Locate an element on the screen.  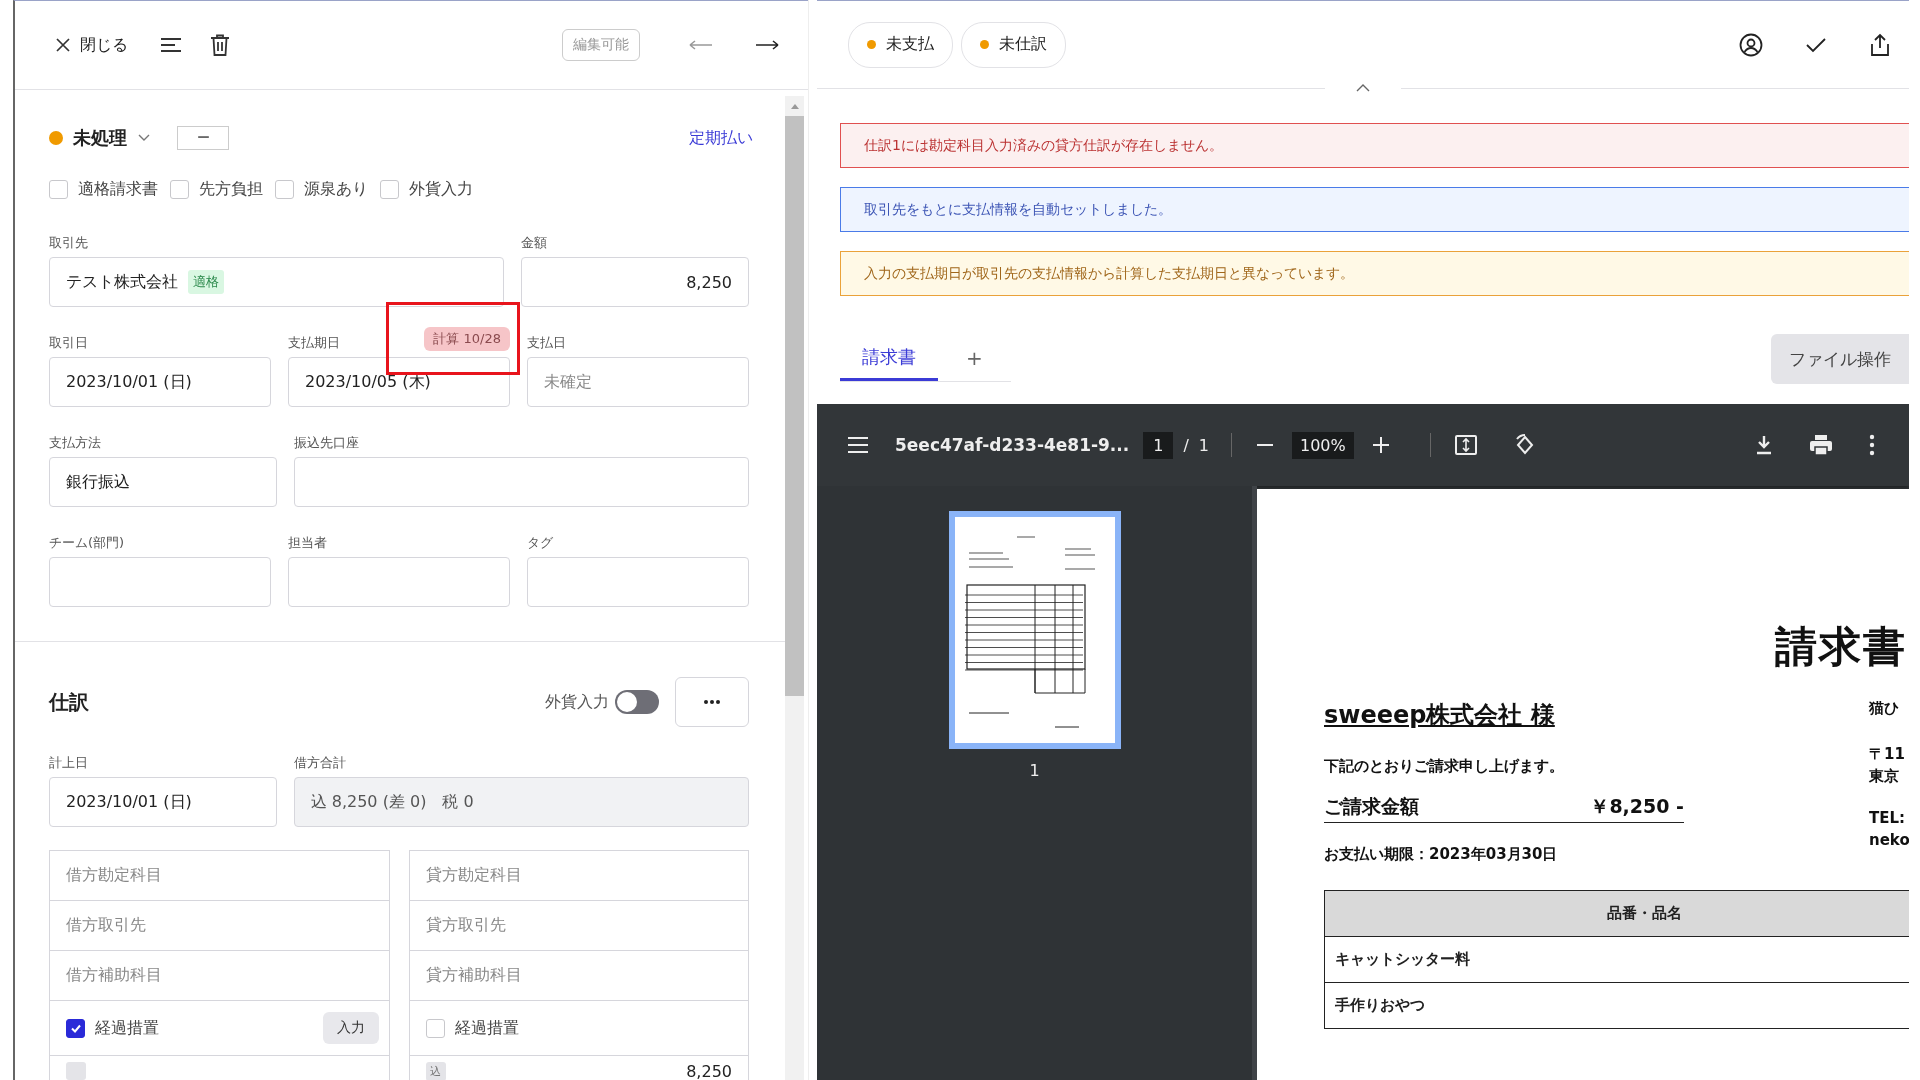
field-label: 担当者 is located at coordinates (307, 543).